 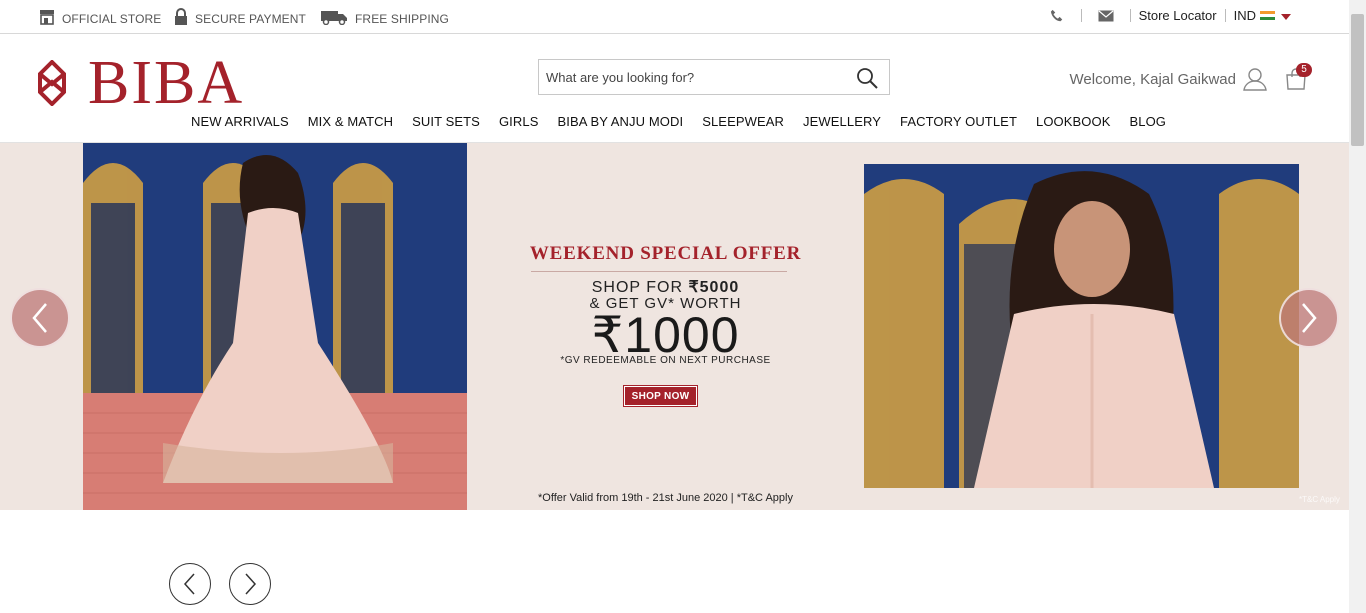 I want to click on carousel-next-button, so click(x=250, y=584).